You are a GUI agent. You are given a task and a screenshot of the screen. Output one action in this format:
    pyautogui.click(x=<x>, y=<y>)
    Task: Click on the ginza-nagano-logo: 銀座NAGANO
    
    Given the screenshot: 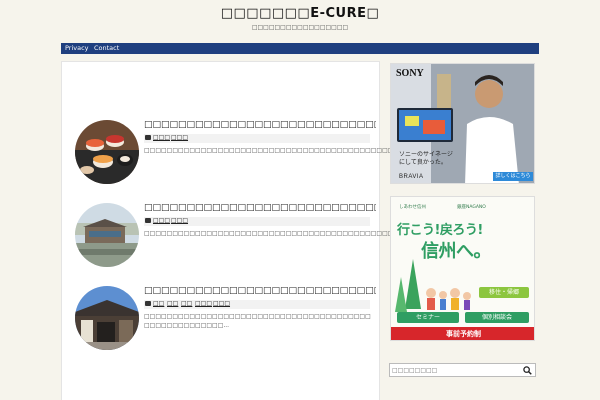 What is the action you would take?
    pyautogui.click(x=471, y=207)
    